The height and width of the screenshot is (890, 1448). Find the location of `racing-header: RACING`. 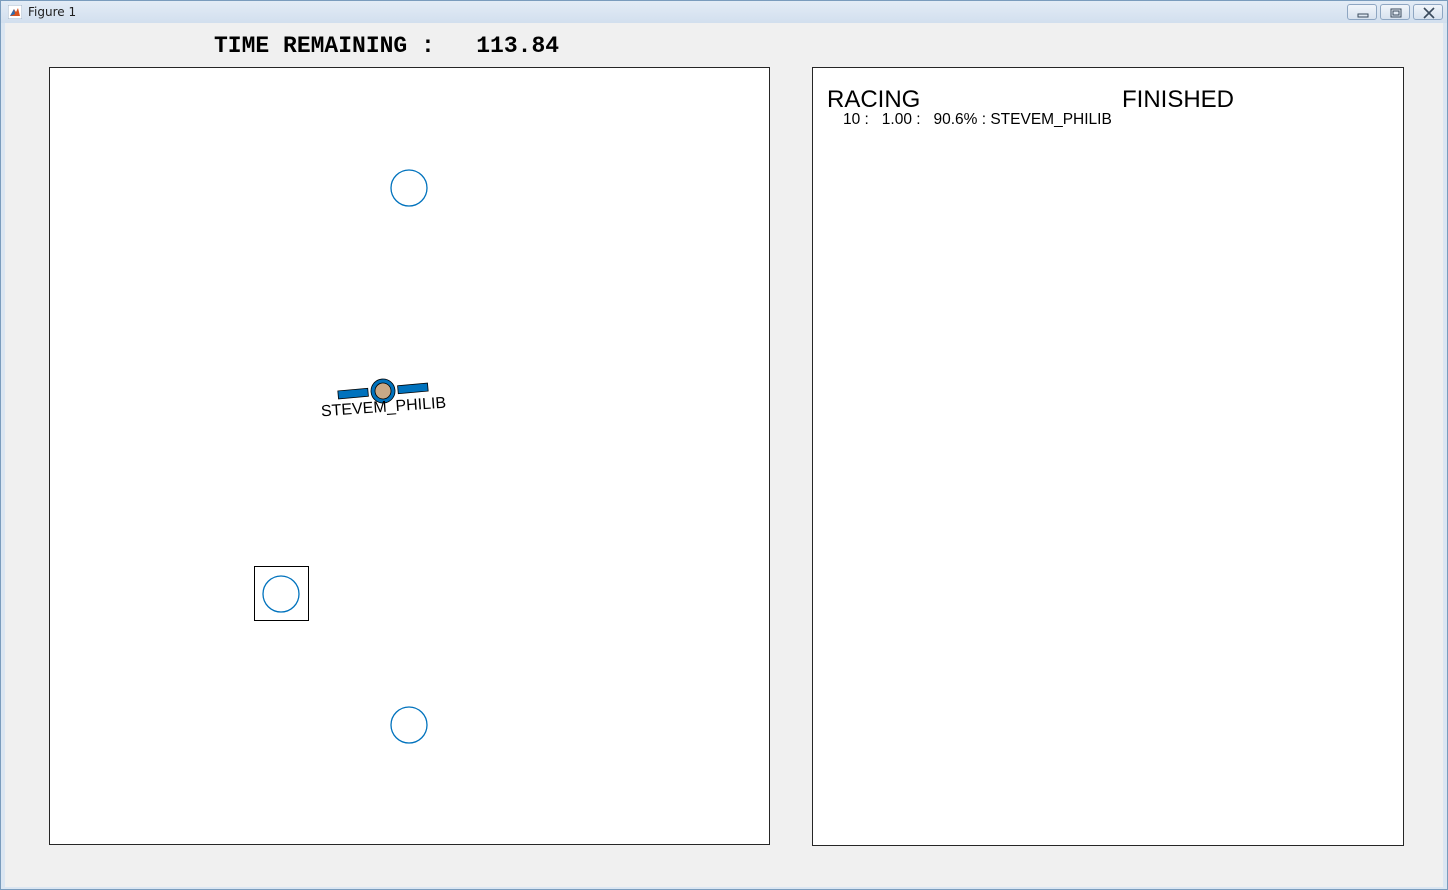

racing-header: RACING is located at coordinates (874, 99).